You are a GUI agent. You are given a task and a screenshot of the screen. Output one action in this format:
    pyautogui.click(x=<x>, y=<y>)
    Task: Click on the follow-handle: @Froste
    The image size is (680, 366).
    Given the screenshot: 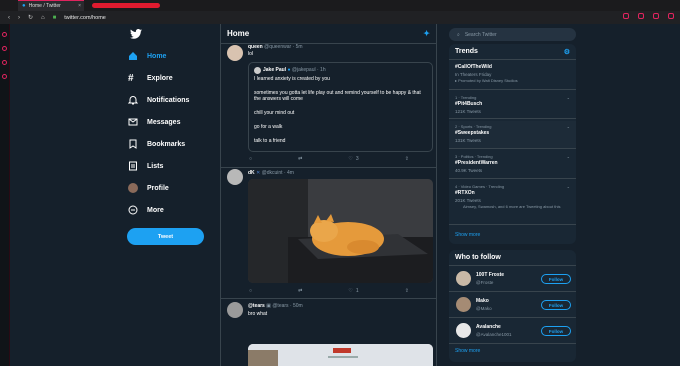 What is the action you would take?
    pyautogui.click(x=485, y=282)
    